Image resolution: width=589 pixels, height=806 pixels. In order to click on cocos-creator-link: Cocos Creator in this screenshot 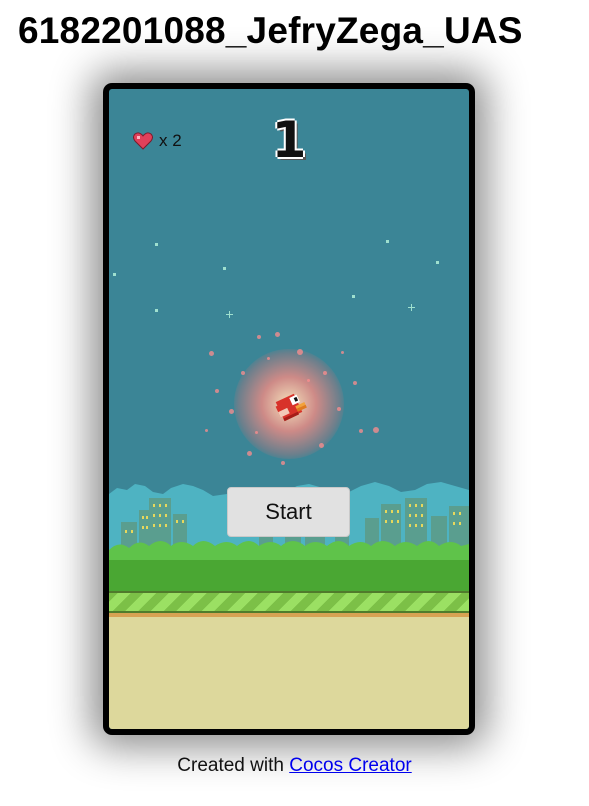, I will do `click(350, 765)`.